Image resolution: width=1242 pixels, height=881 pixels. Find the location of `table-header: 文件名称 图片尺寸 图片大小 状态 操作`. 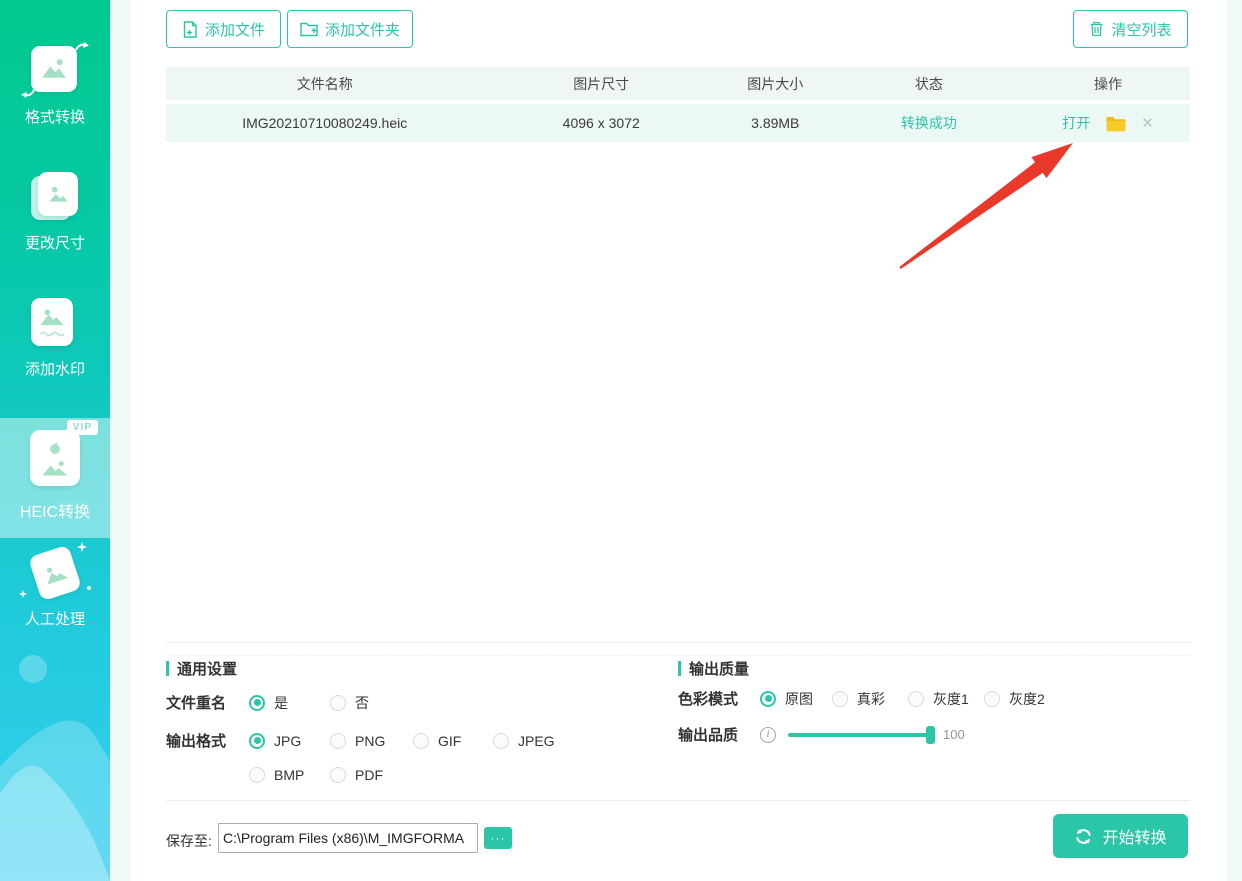

table-header: 文件名称 图片尺寸 图片大小 状态 操作 is located at coordinates (678, 83).